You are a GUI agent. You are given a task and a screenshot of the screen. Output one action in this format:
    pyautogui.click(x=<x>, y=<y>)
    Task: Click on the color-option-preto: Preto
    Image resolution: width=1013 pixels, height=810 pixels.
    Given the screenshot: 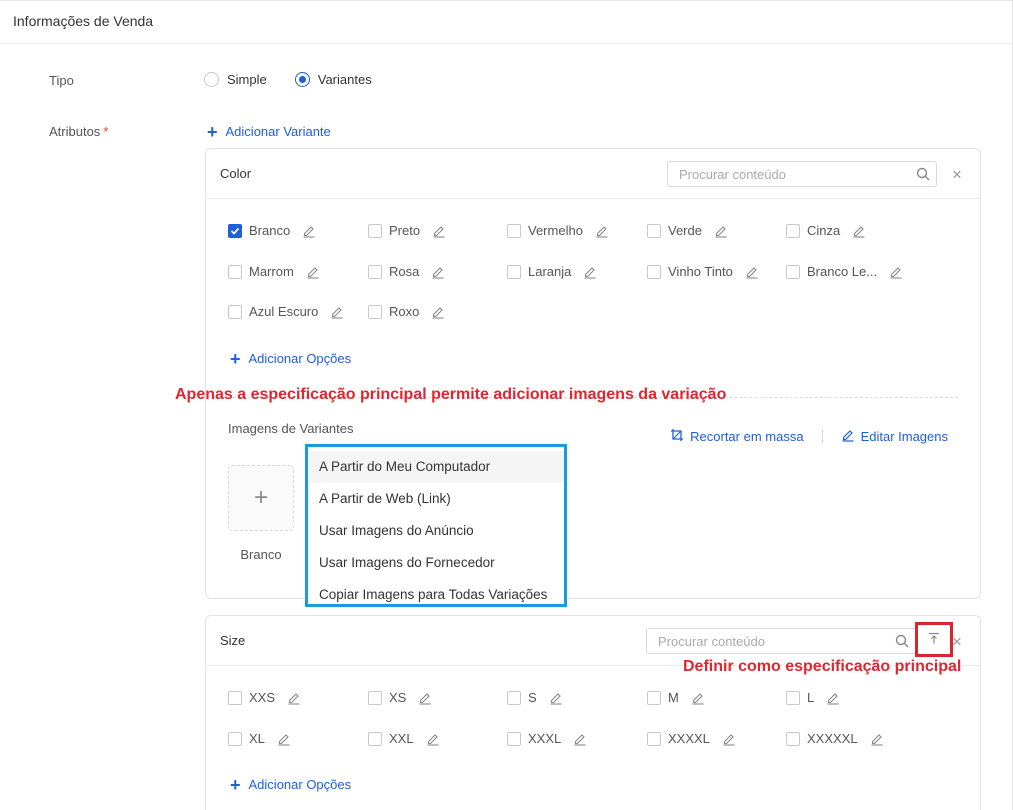 What is the action you would take?
    pyautogui.click(x=407, y=230)
    